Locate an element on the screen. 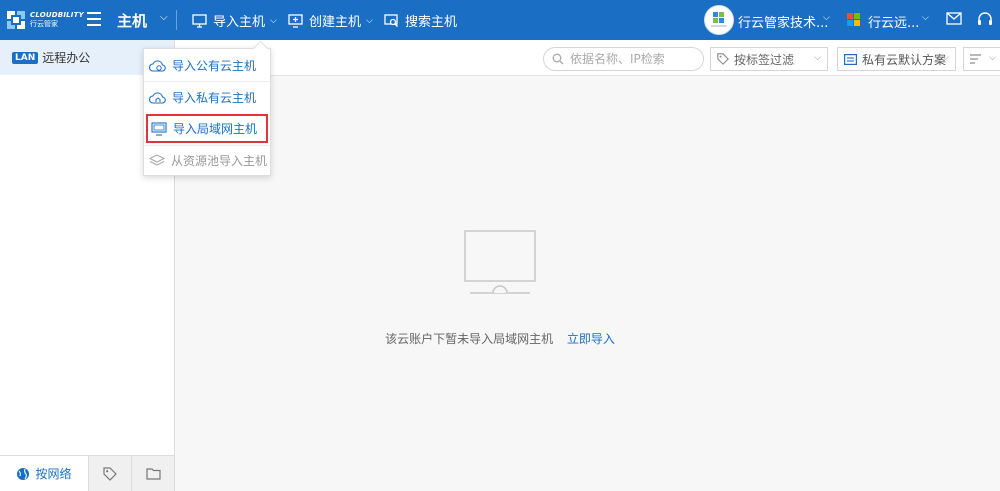  list-card-icon is located at coordinates (850, 59).